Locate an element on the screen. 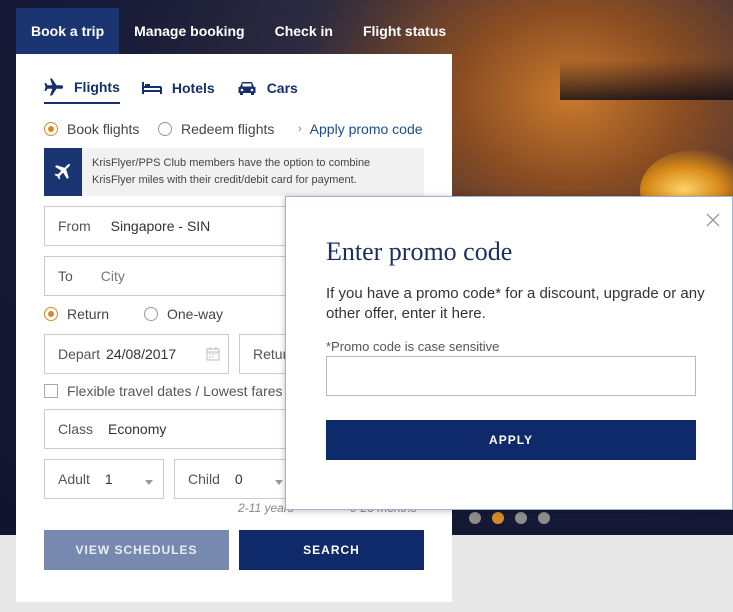 The image size is (733, 612). adult-label: Adult is located at coordinates (74, 479).